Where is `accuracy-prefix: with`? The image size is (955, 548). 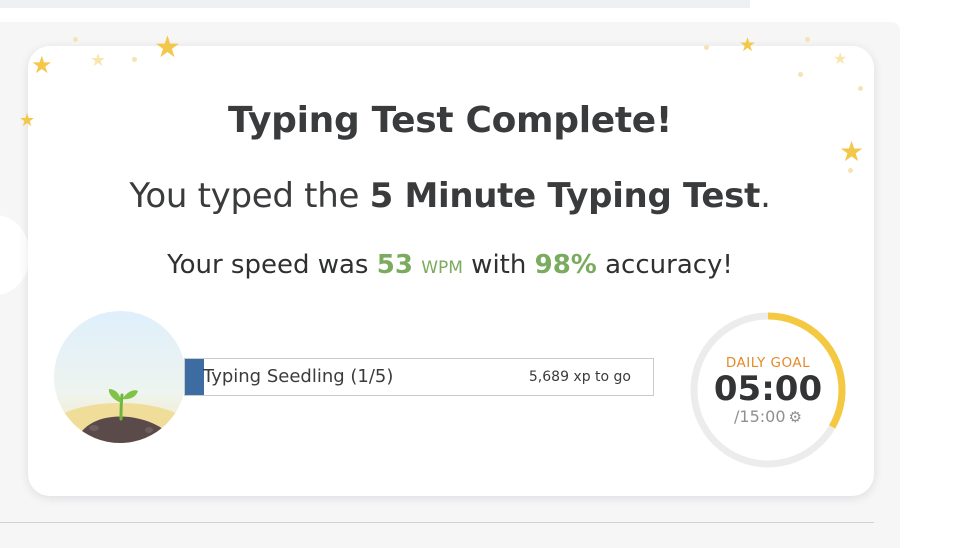 accuracy-prefix: with is located at coordinates (498, 265).